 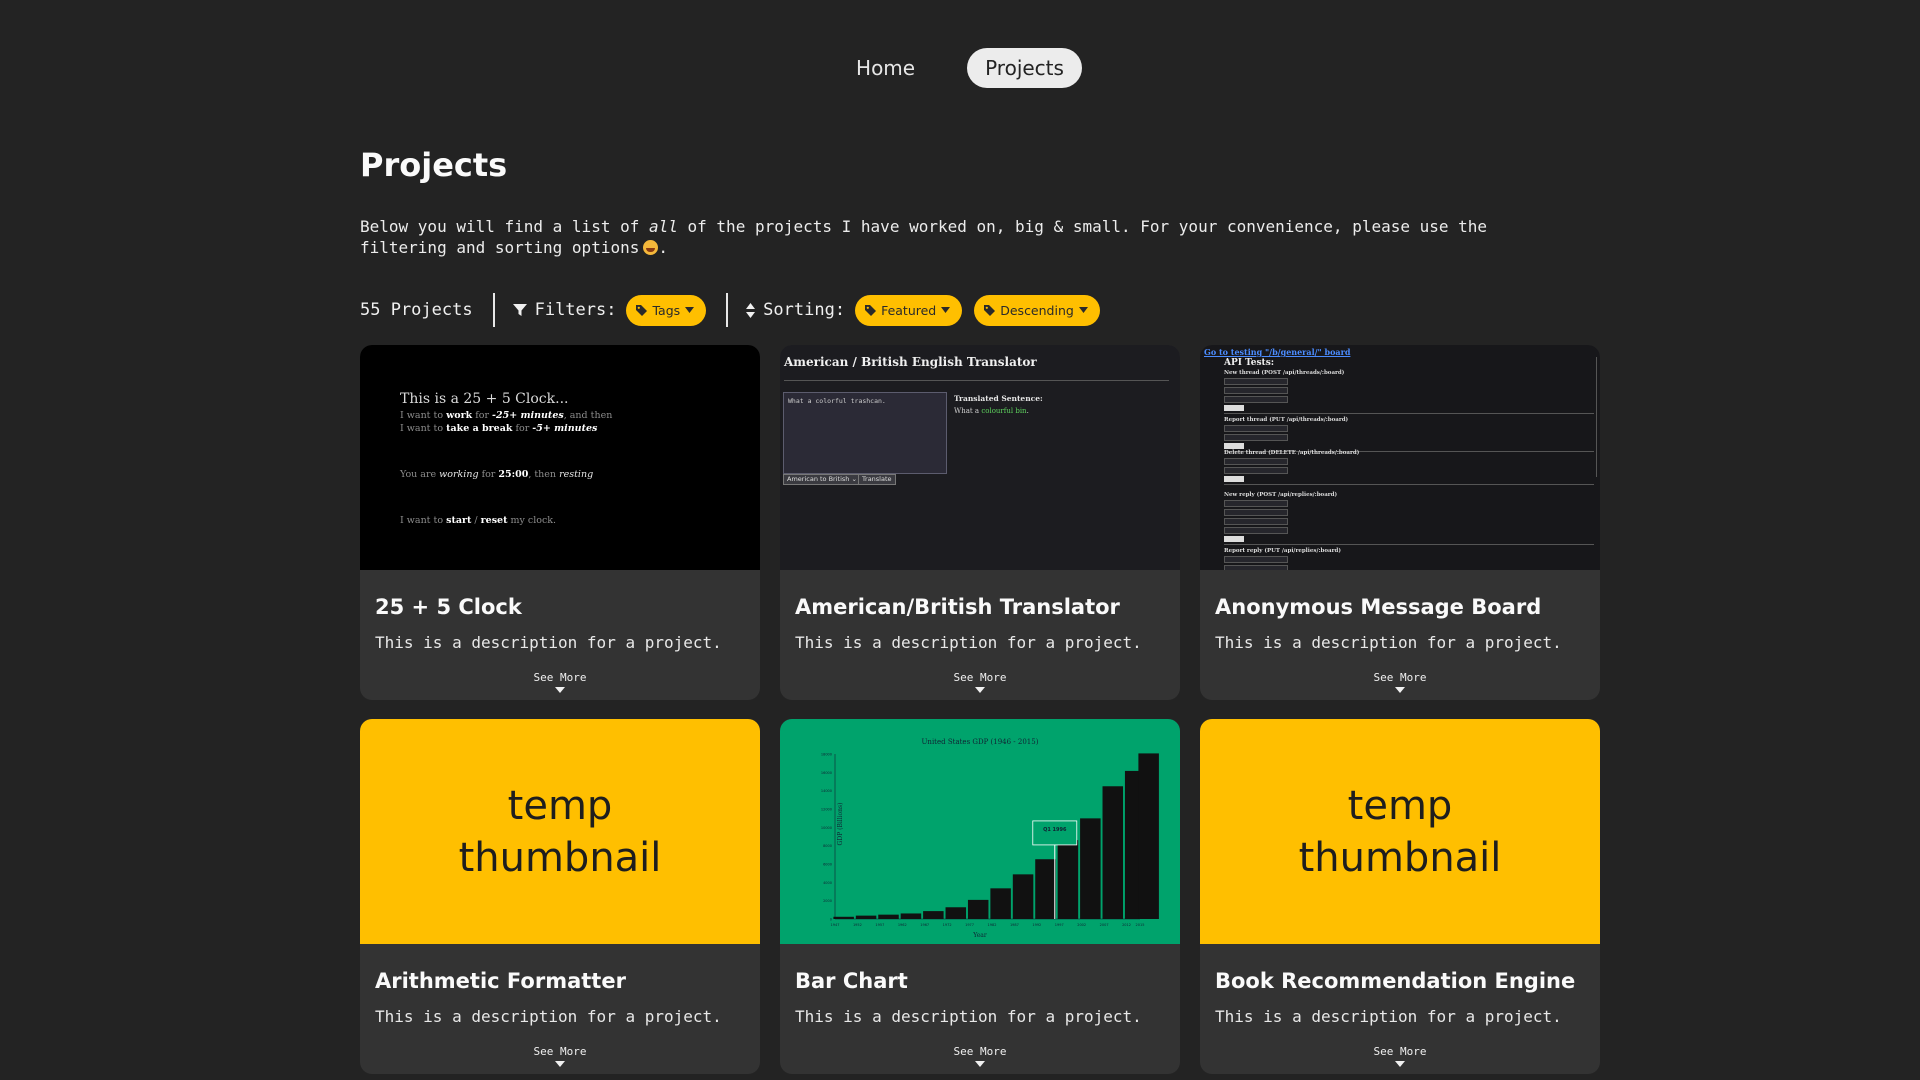 What do you see at coordinates (827, 883) in the screenshot?
I see `chart-y-tick-label: 4000` at bounding box center [827, 883].